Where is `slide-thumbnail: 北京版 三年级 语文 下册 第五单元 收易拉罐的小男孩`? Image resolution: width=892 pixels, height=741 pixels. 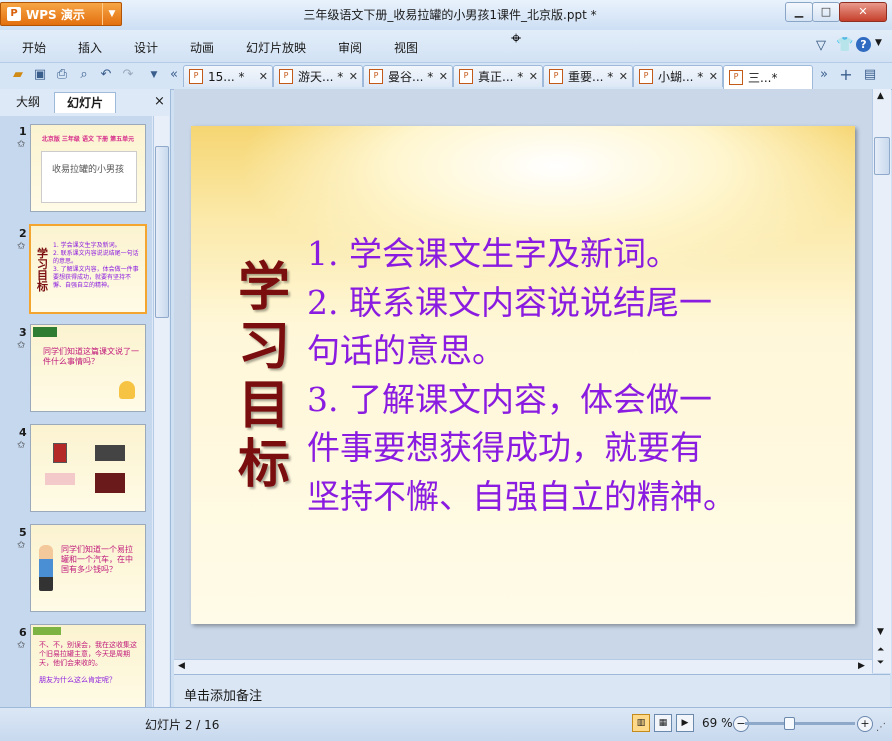
slide-thumbnail: 北京版 三年级 语文 下册 第五单元 收易拉罐的小男孩 is located at coordinates (88, 168).